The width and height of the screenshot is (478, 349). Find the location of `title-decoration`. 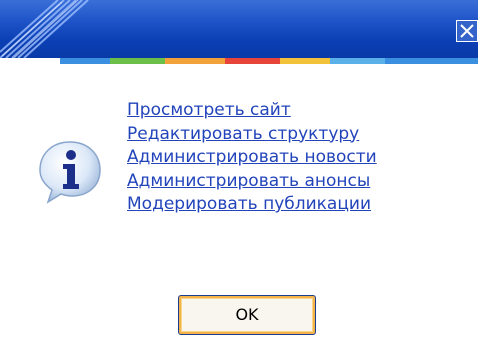

title-decoration is located at coordinates (44, 29).